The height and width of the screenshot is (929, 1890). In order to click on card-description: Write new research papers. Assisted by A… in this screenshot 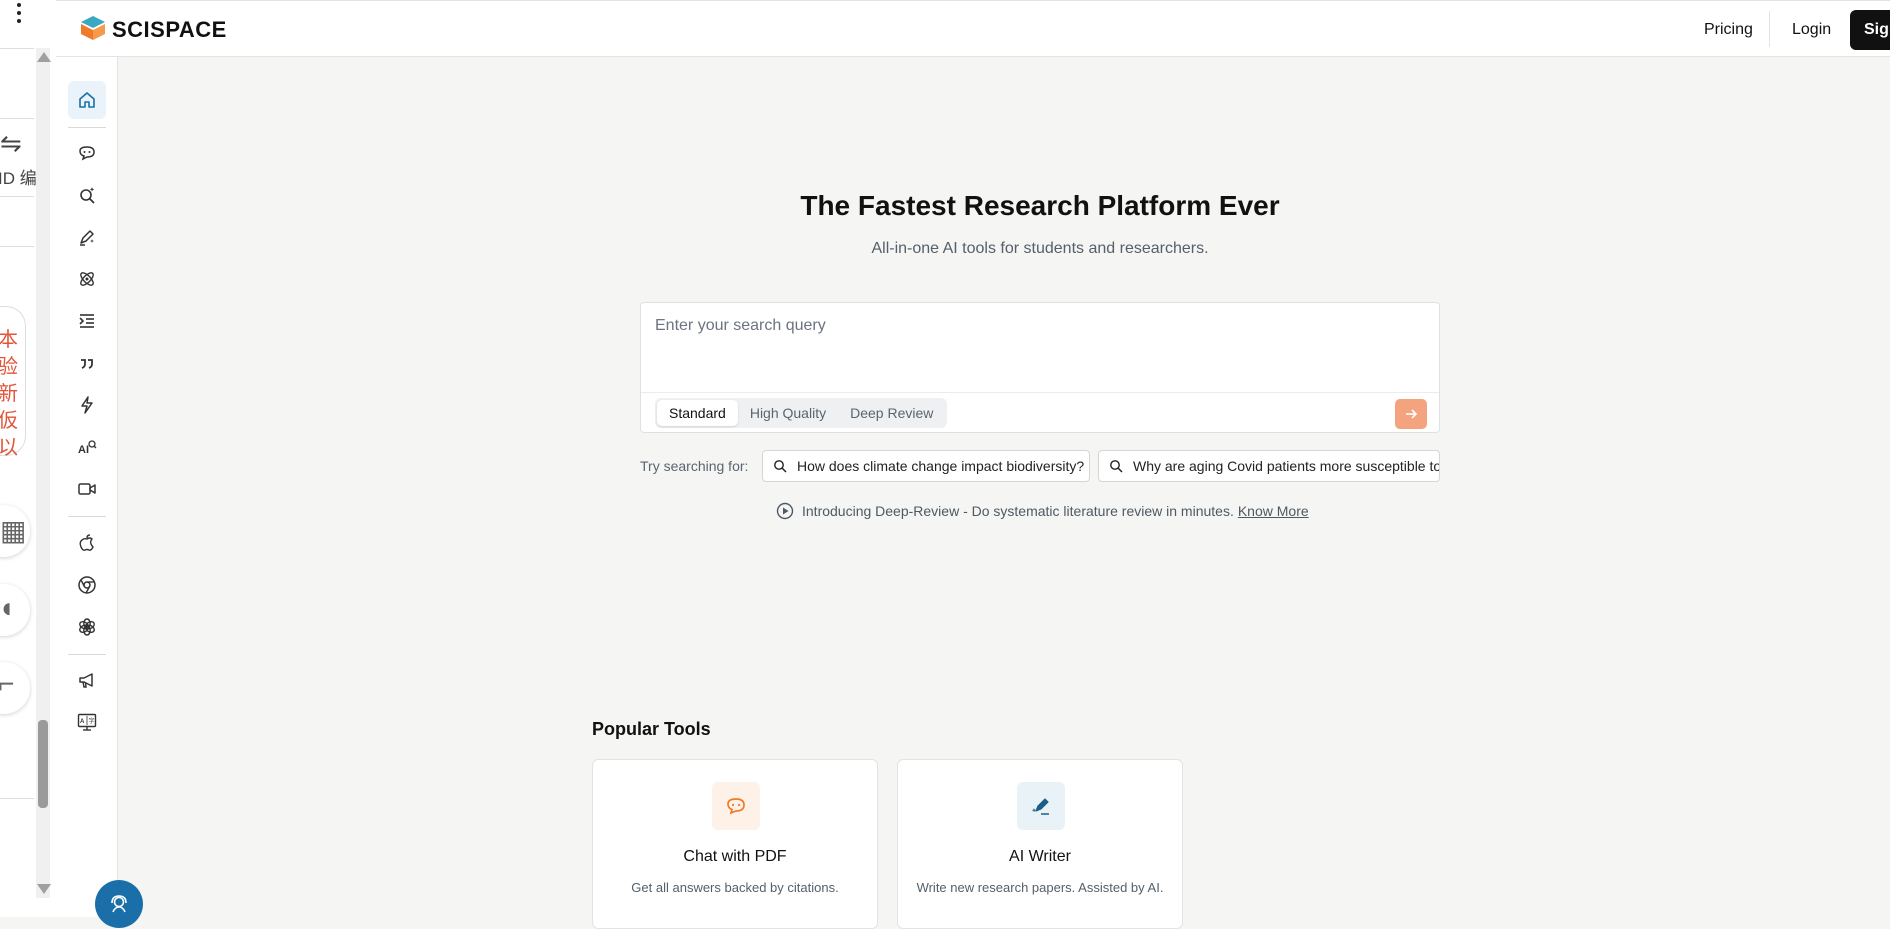, I will do `click(1040, 887)`.